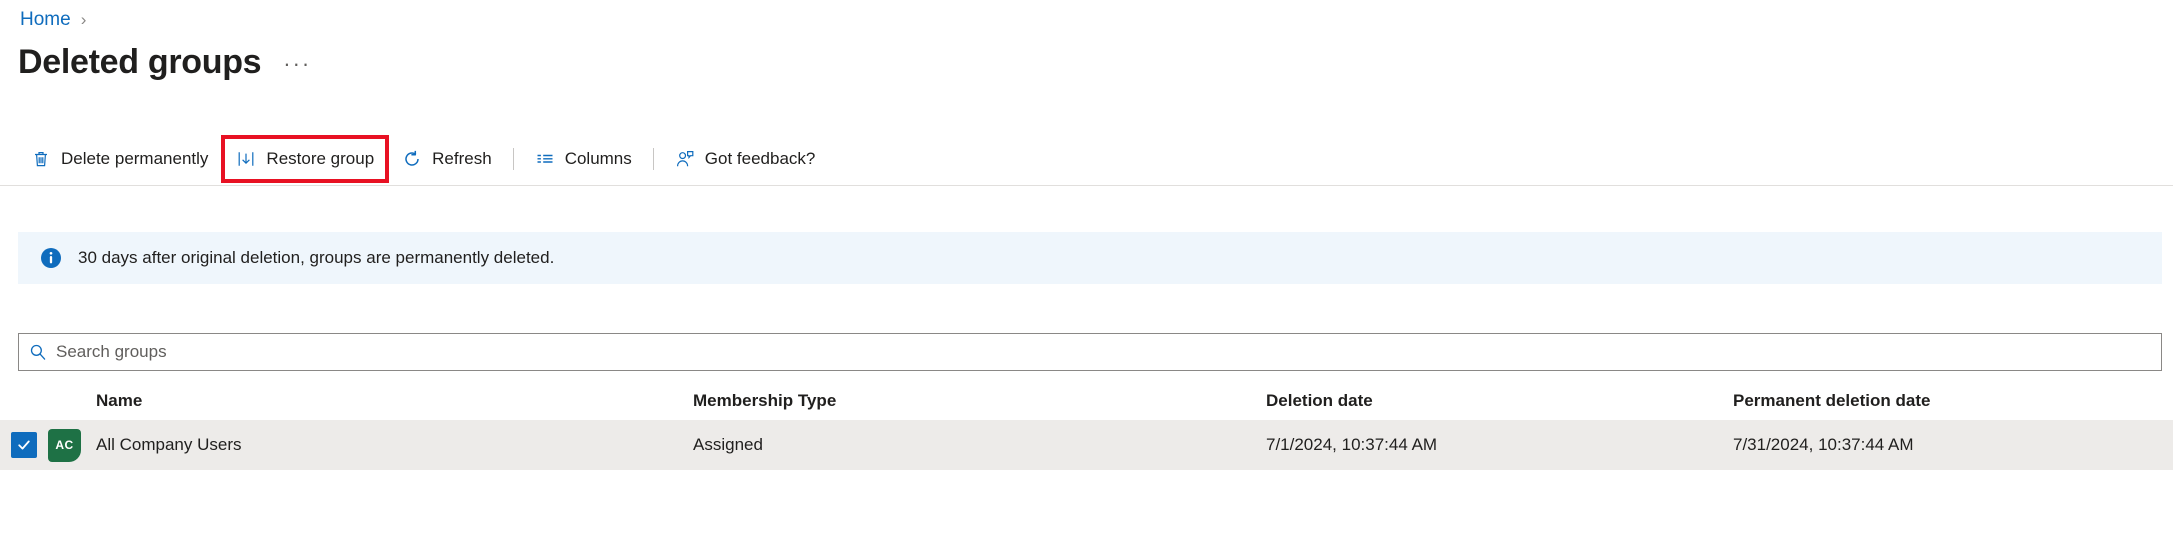 This screenshot has height=535, width=2173. What do you see at coordinates (1499, 401) in the screenshot?
I see `column-header-deletion-date: Deletion date` at bounding box center [1499, 401].